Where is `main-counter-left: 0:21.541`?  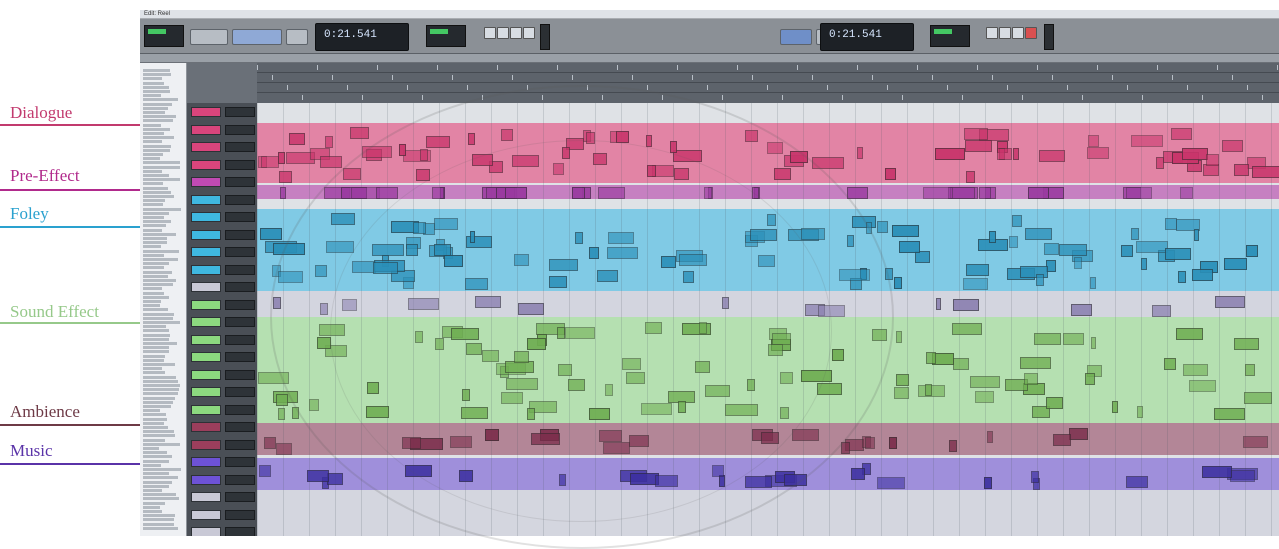
main-counter-left: 0:21.541 is located at coordinates (362, 37).